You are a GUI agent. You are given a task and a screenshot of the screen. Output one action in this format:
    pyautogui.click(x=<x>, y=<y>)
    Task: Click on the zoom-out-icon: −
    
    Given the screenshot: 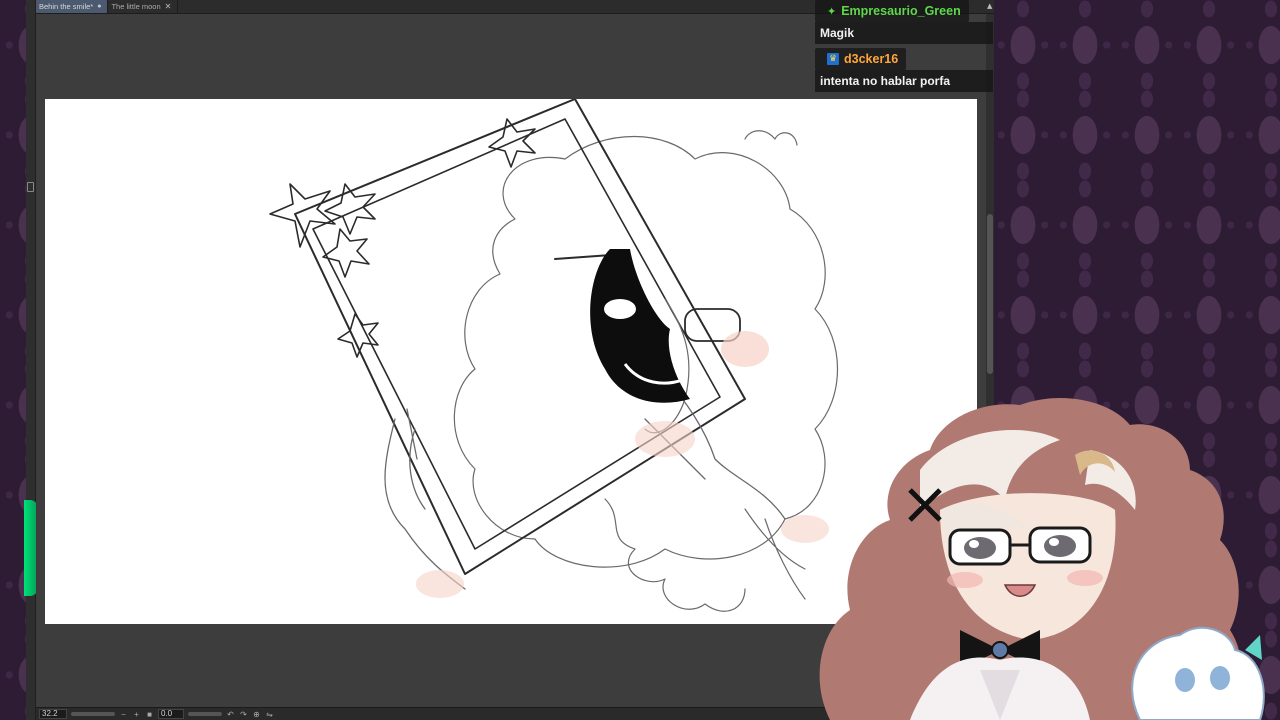 What is the action you would take?
    pyautogui.click(x=123, y=714)
    